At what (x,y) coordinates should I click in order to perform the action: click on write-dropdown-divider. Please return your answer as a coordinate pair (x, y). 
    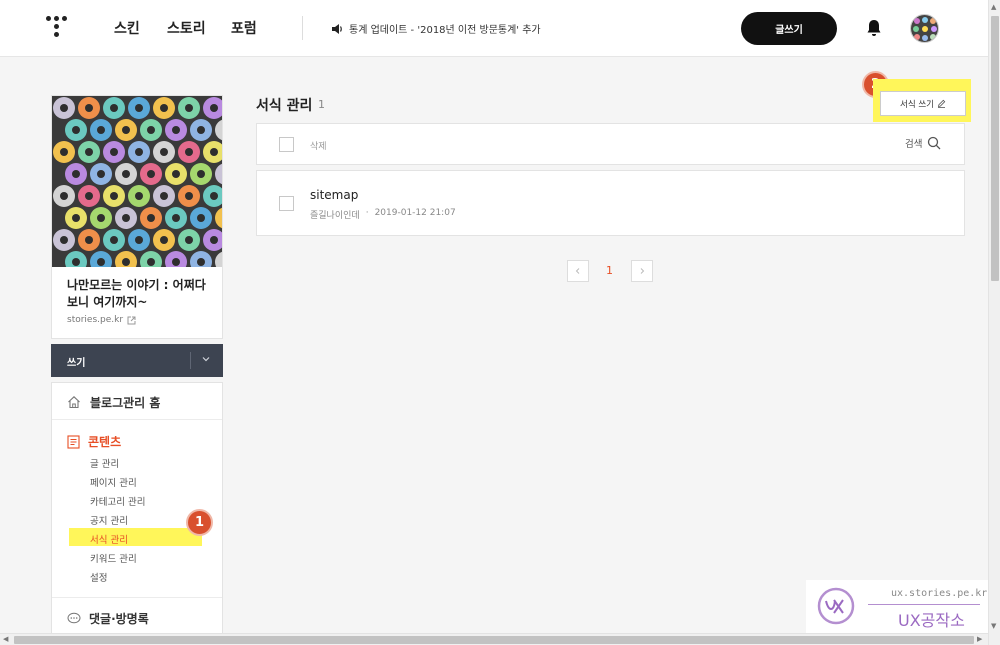
    Looking at the image, I should click on (190, 360).